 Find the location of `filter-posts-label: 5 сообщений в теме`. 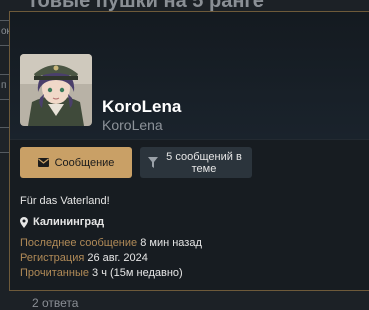

filter-posts-label: 5 сообщений в теме is located at coordinates (204, 162).